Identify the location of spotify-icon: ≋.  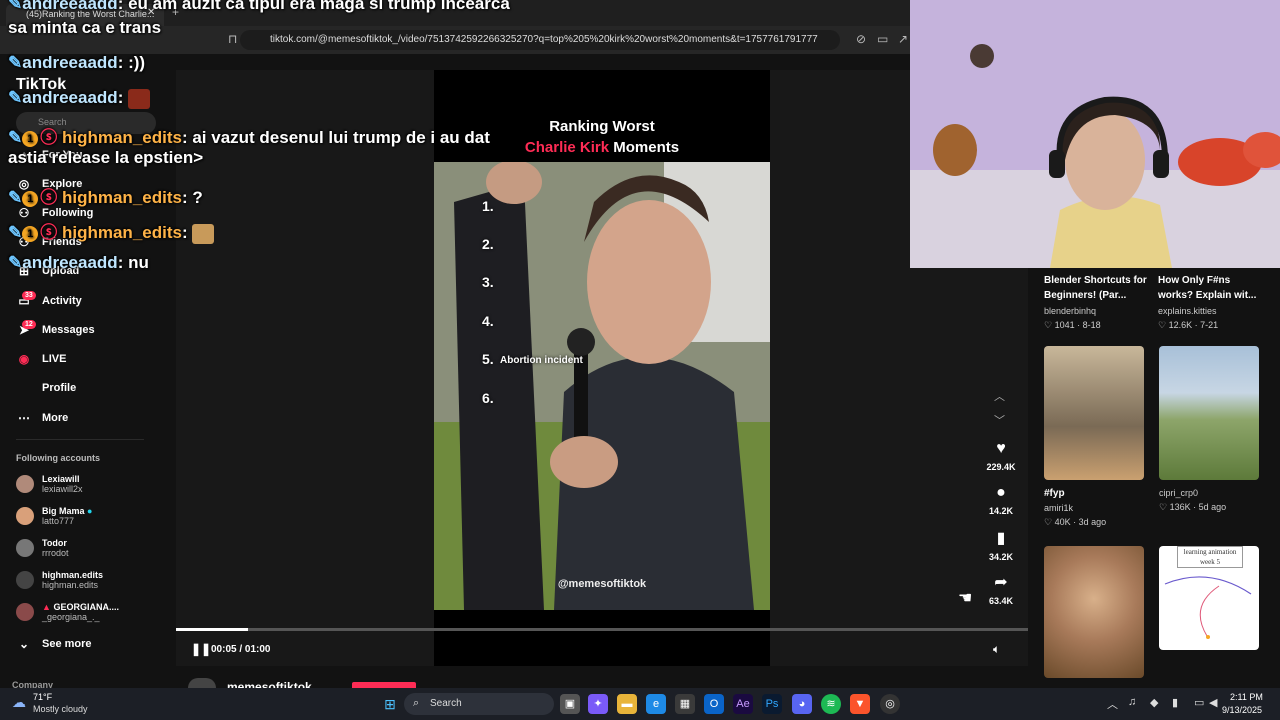
(831, 704).